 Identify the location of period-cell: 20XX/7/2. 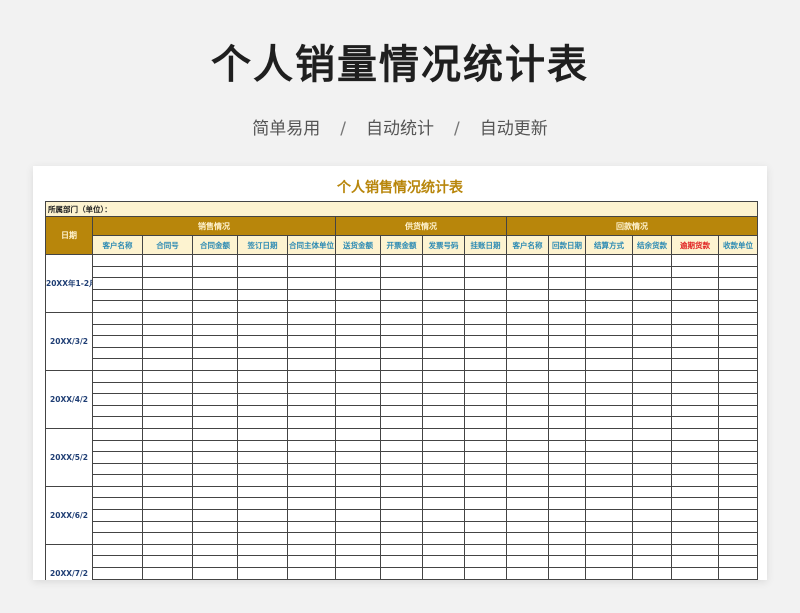
(69, 561).